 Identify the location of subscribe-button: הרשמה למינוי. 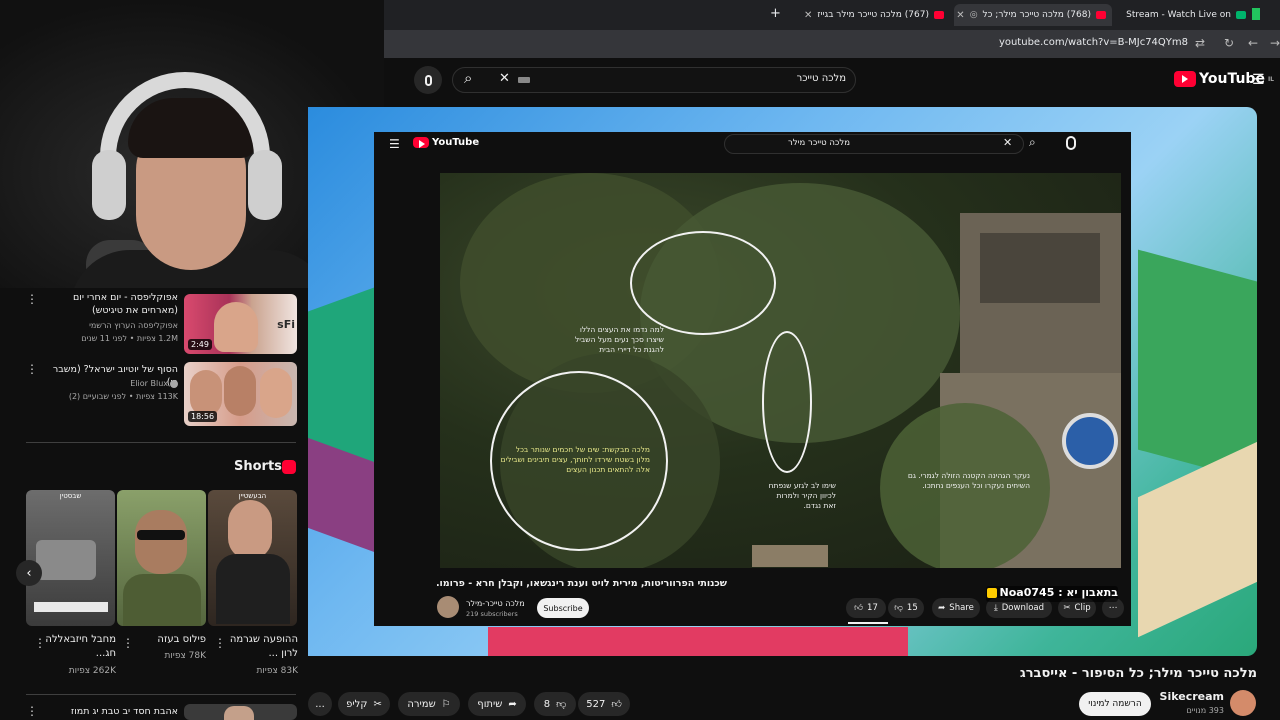
(1115, 704).